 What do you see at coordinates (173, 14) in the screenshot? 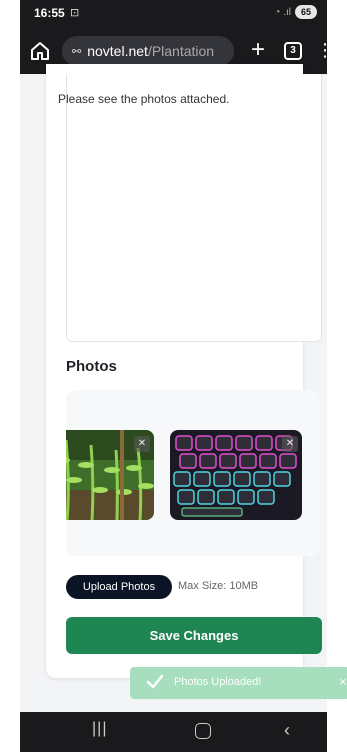
I see `status-bar: 16:55 ⊡ ◔ .ıl 65` at bounding box center [173, 14].